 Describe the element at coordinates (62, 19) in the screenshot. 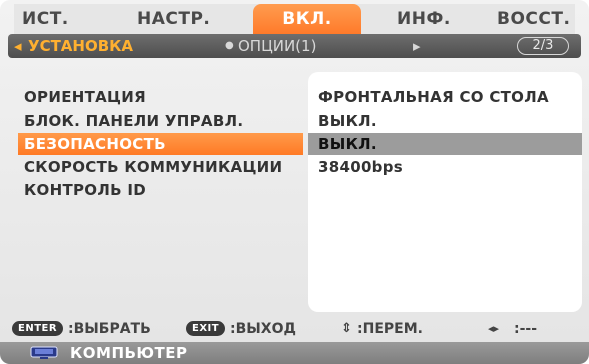

I see `tab-source: ИСТ.` at that location.